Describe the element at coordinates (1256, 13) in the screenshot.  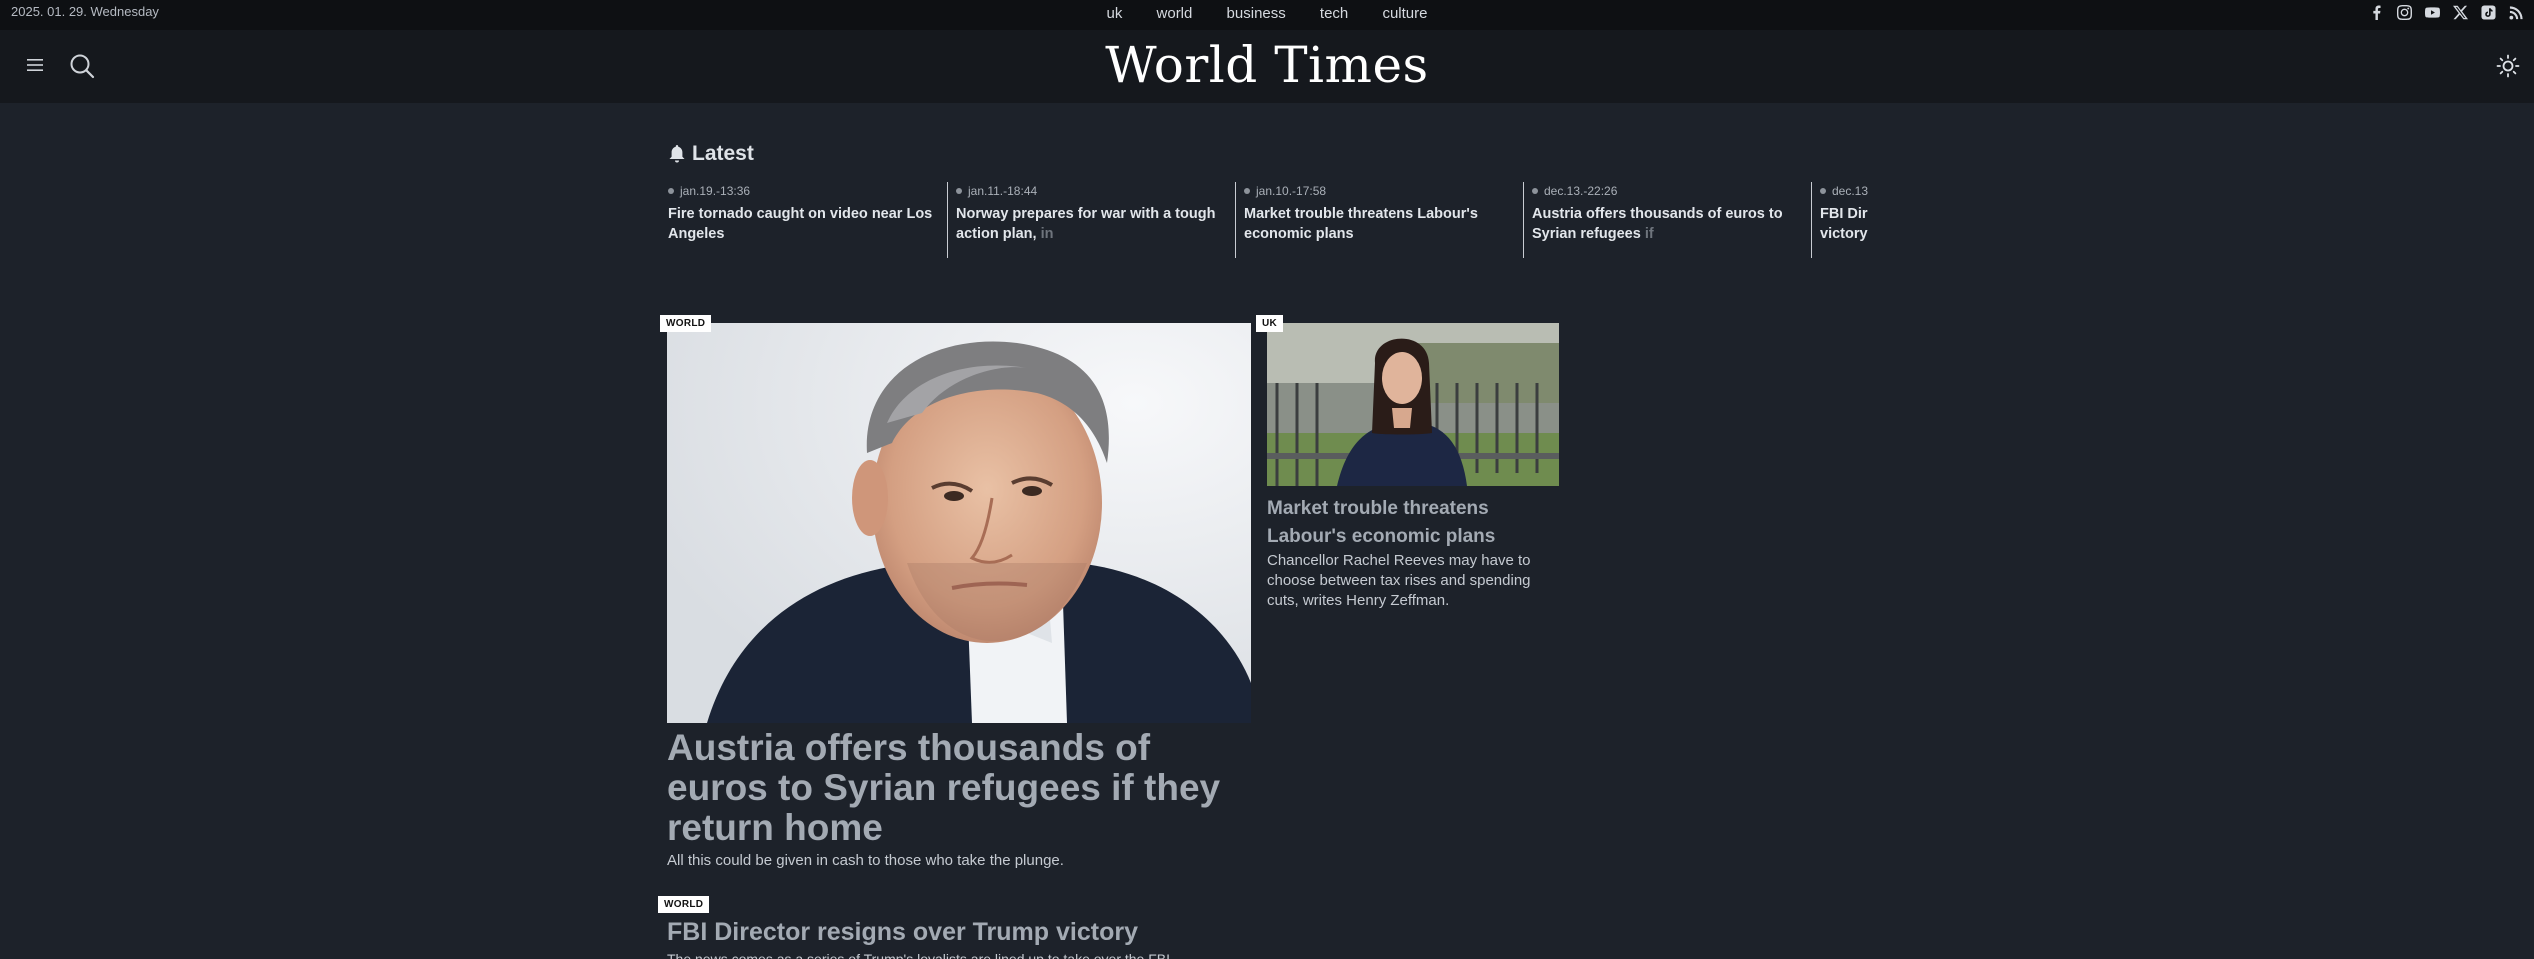
I see `nav-link-business: business` at that location.